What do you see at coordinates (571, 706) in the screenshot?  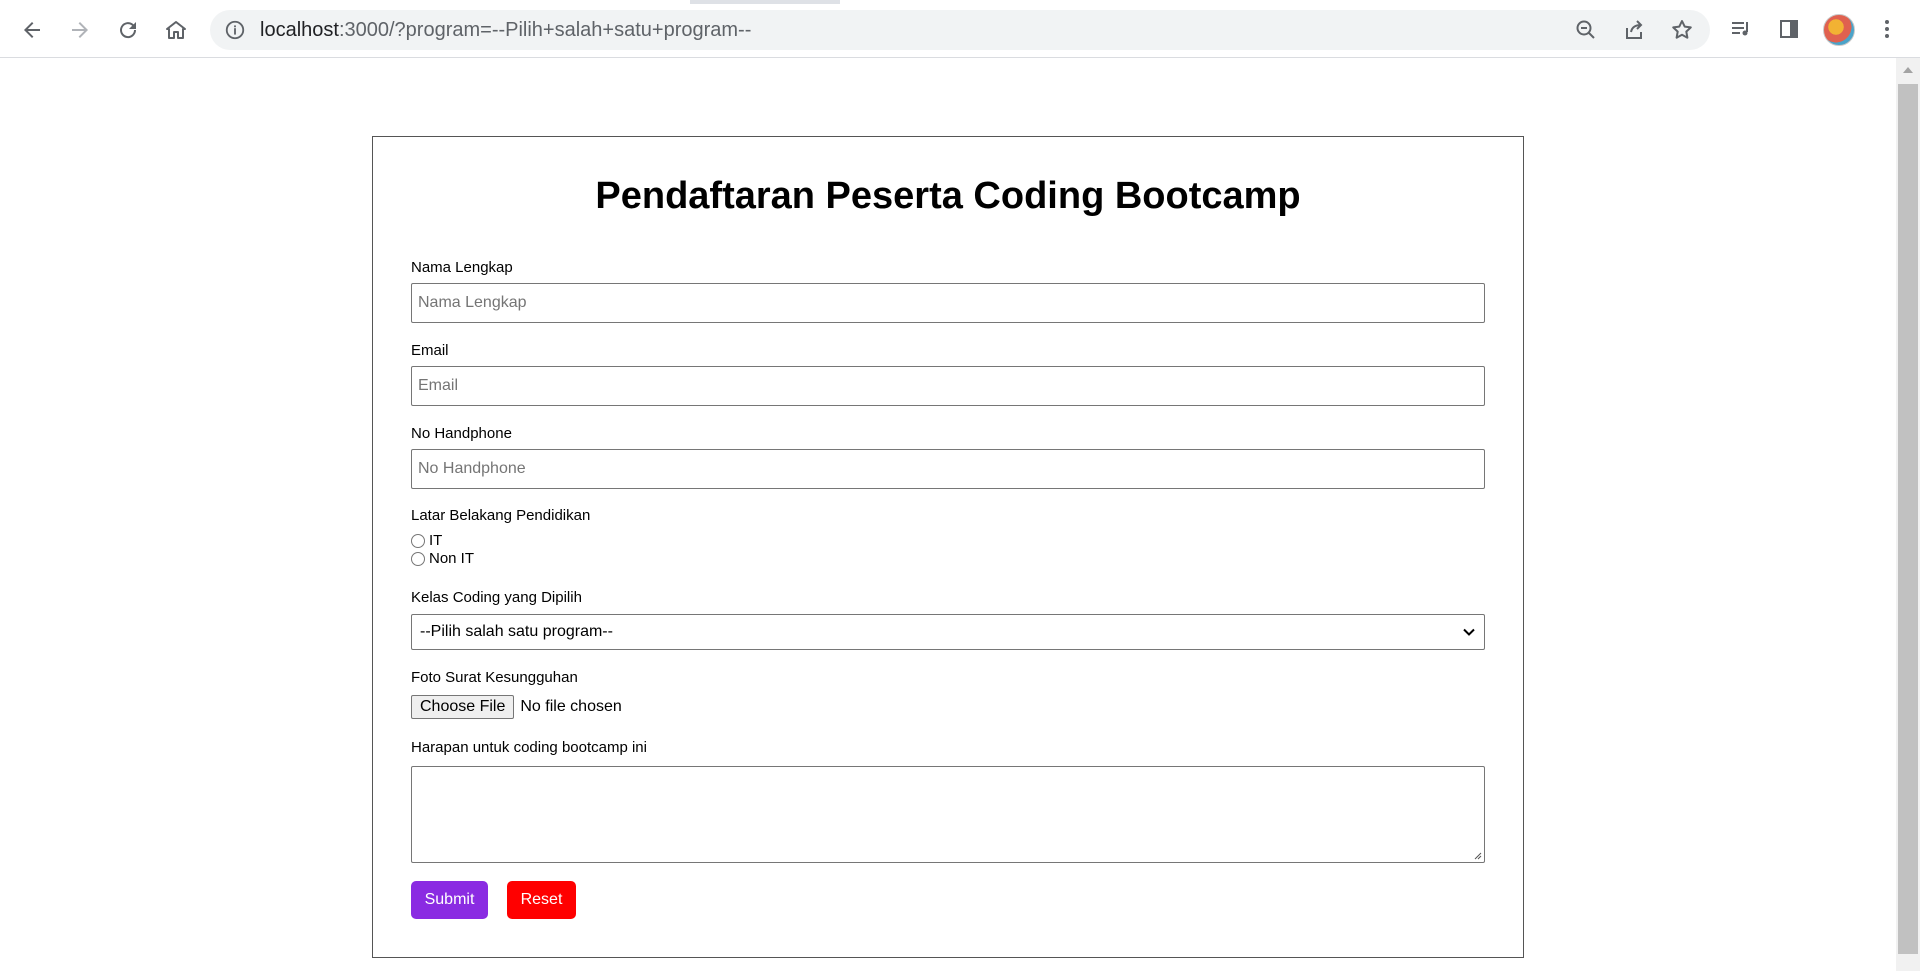 I see `file-status: No file chosen` at bounding box center [571, 706].